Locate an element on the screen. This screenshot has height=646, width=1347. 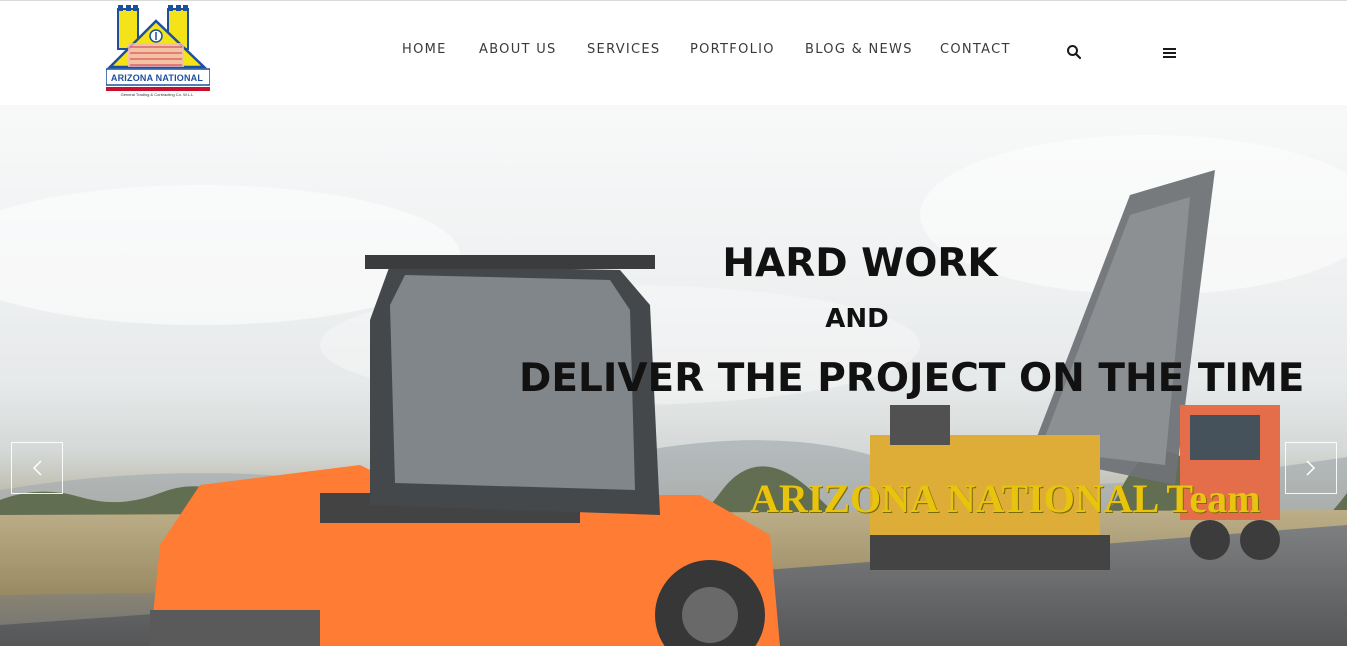
nav-item-portfolio: PORTFOLIO is located at coordinates (732, 49).